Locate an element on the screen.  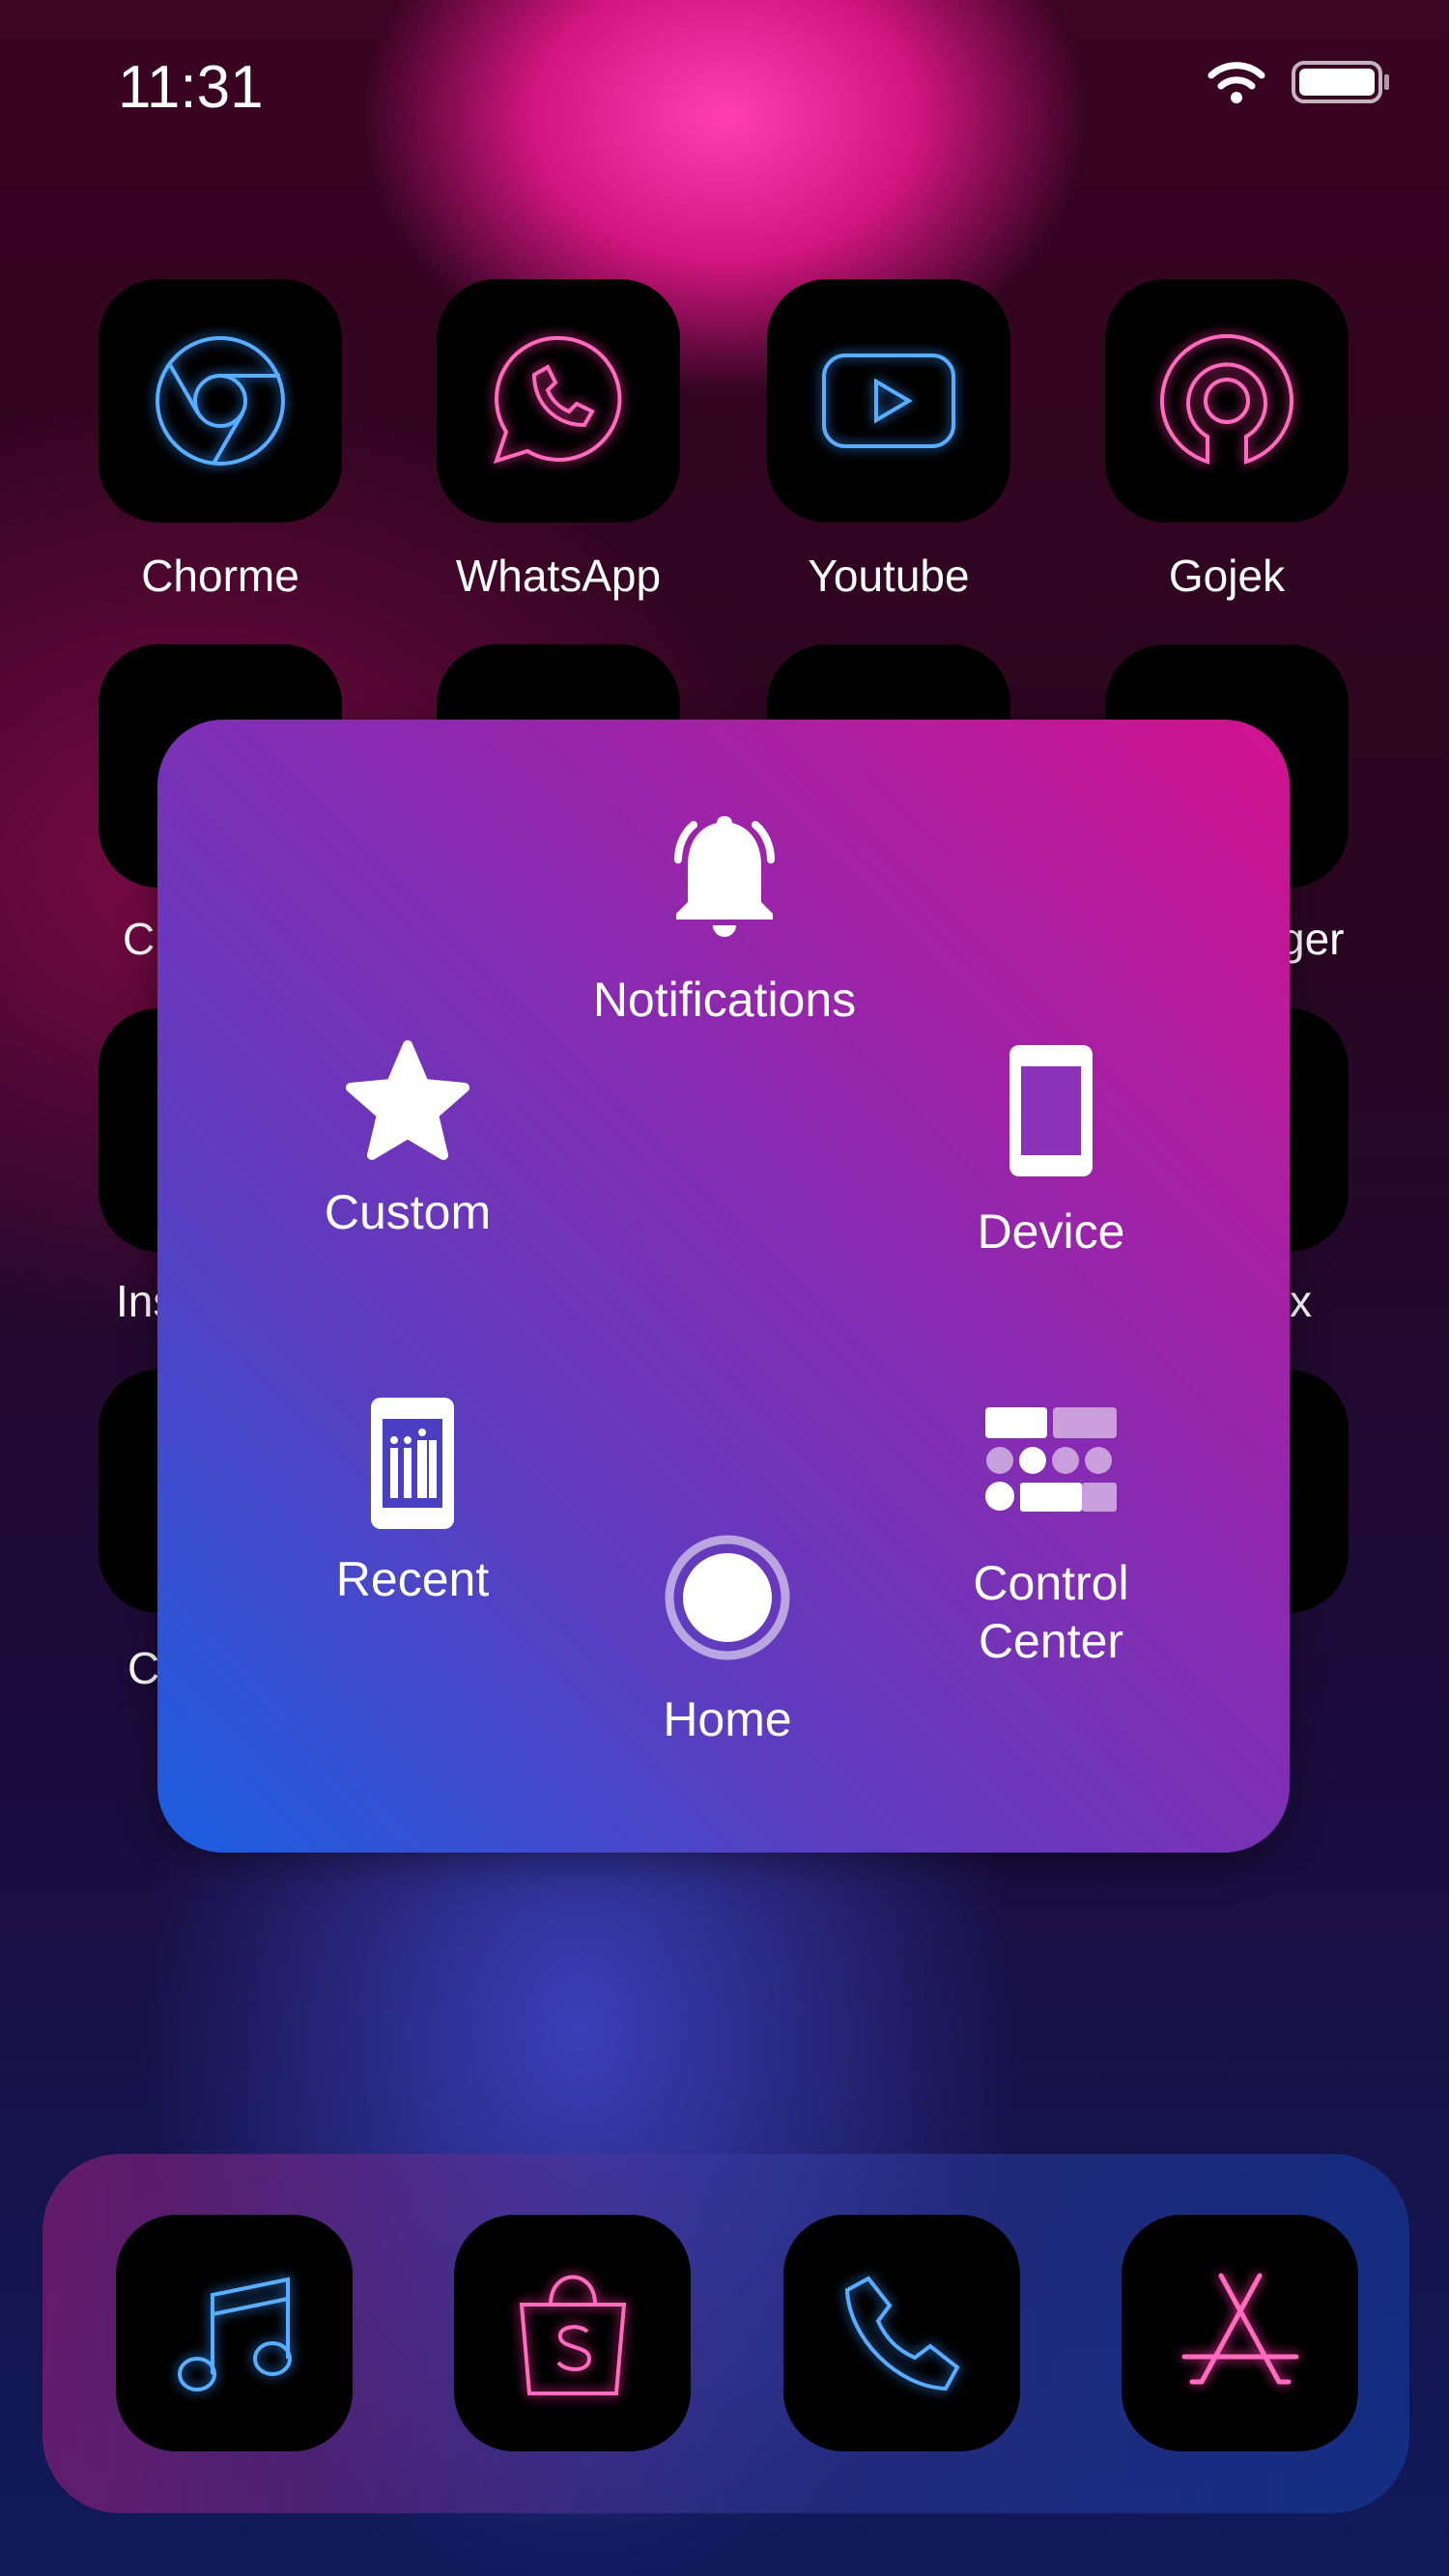
menu-device: Device is located at coordinates (1051, 1151).